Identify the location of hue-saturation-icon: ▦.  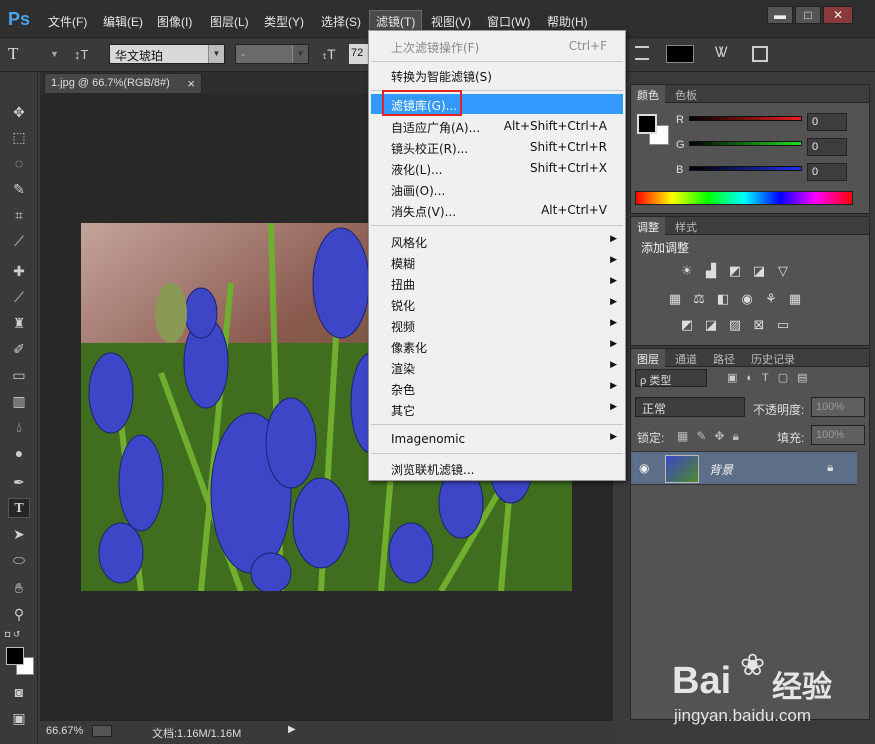
(675, 299).